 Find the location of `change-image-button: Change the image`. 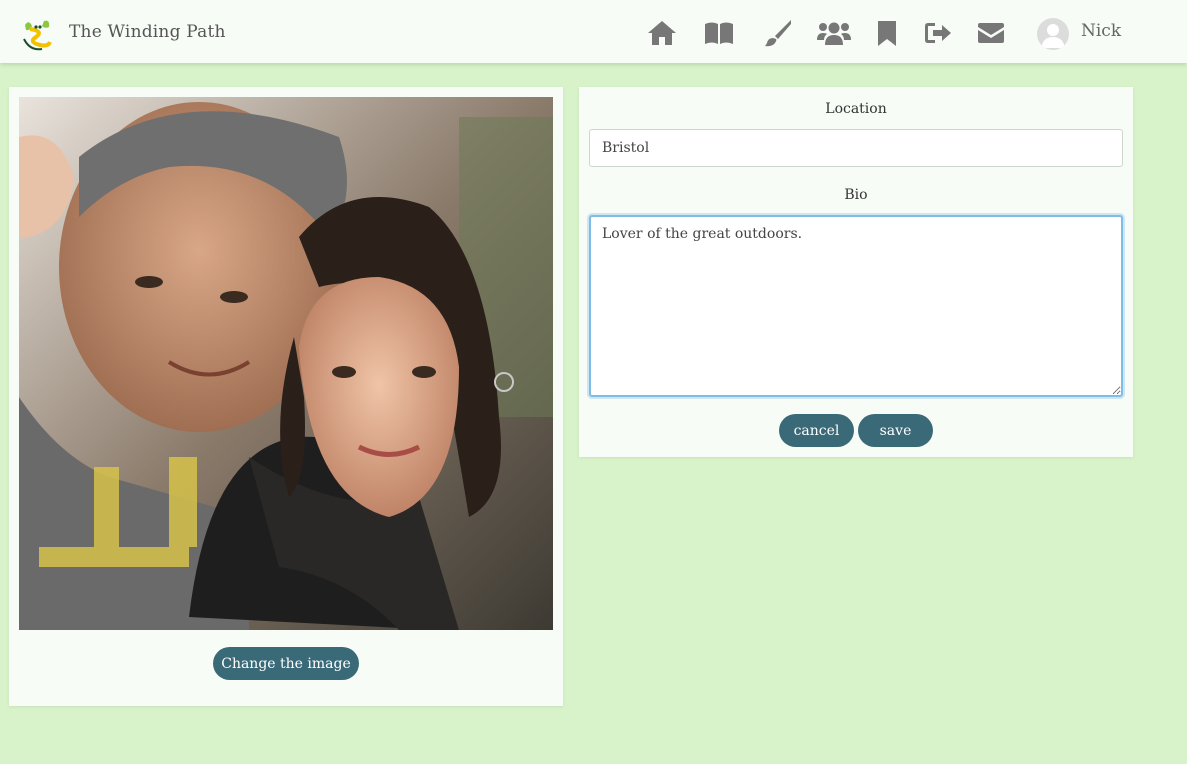

change-image-button: Change the image is located at coordinates (286, 663).